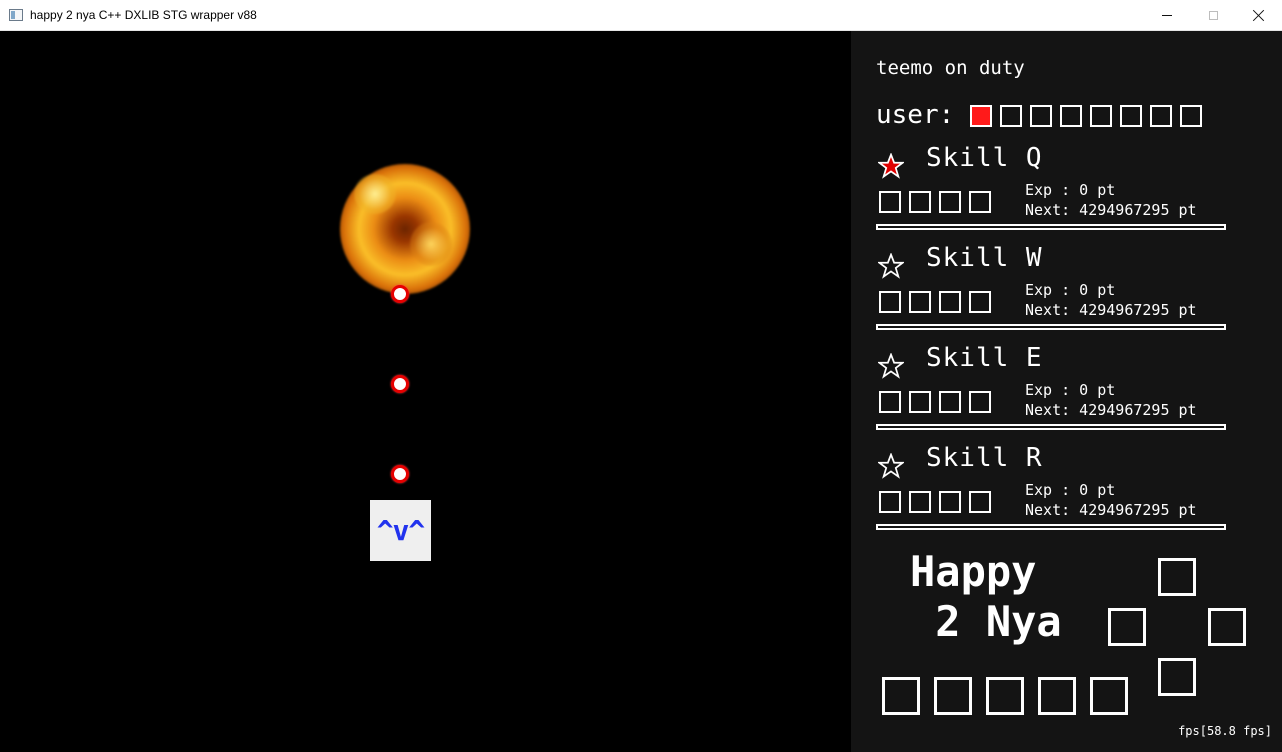  What do you see at coordinates (984, 158) in the screenshot?
I see `skill-name: Skill Q` at bounding box center [984, 158].